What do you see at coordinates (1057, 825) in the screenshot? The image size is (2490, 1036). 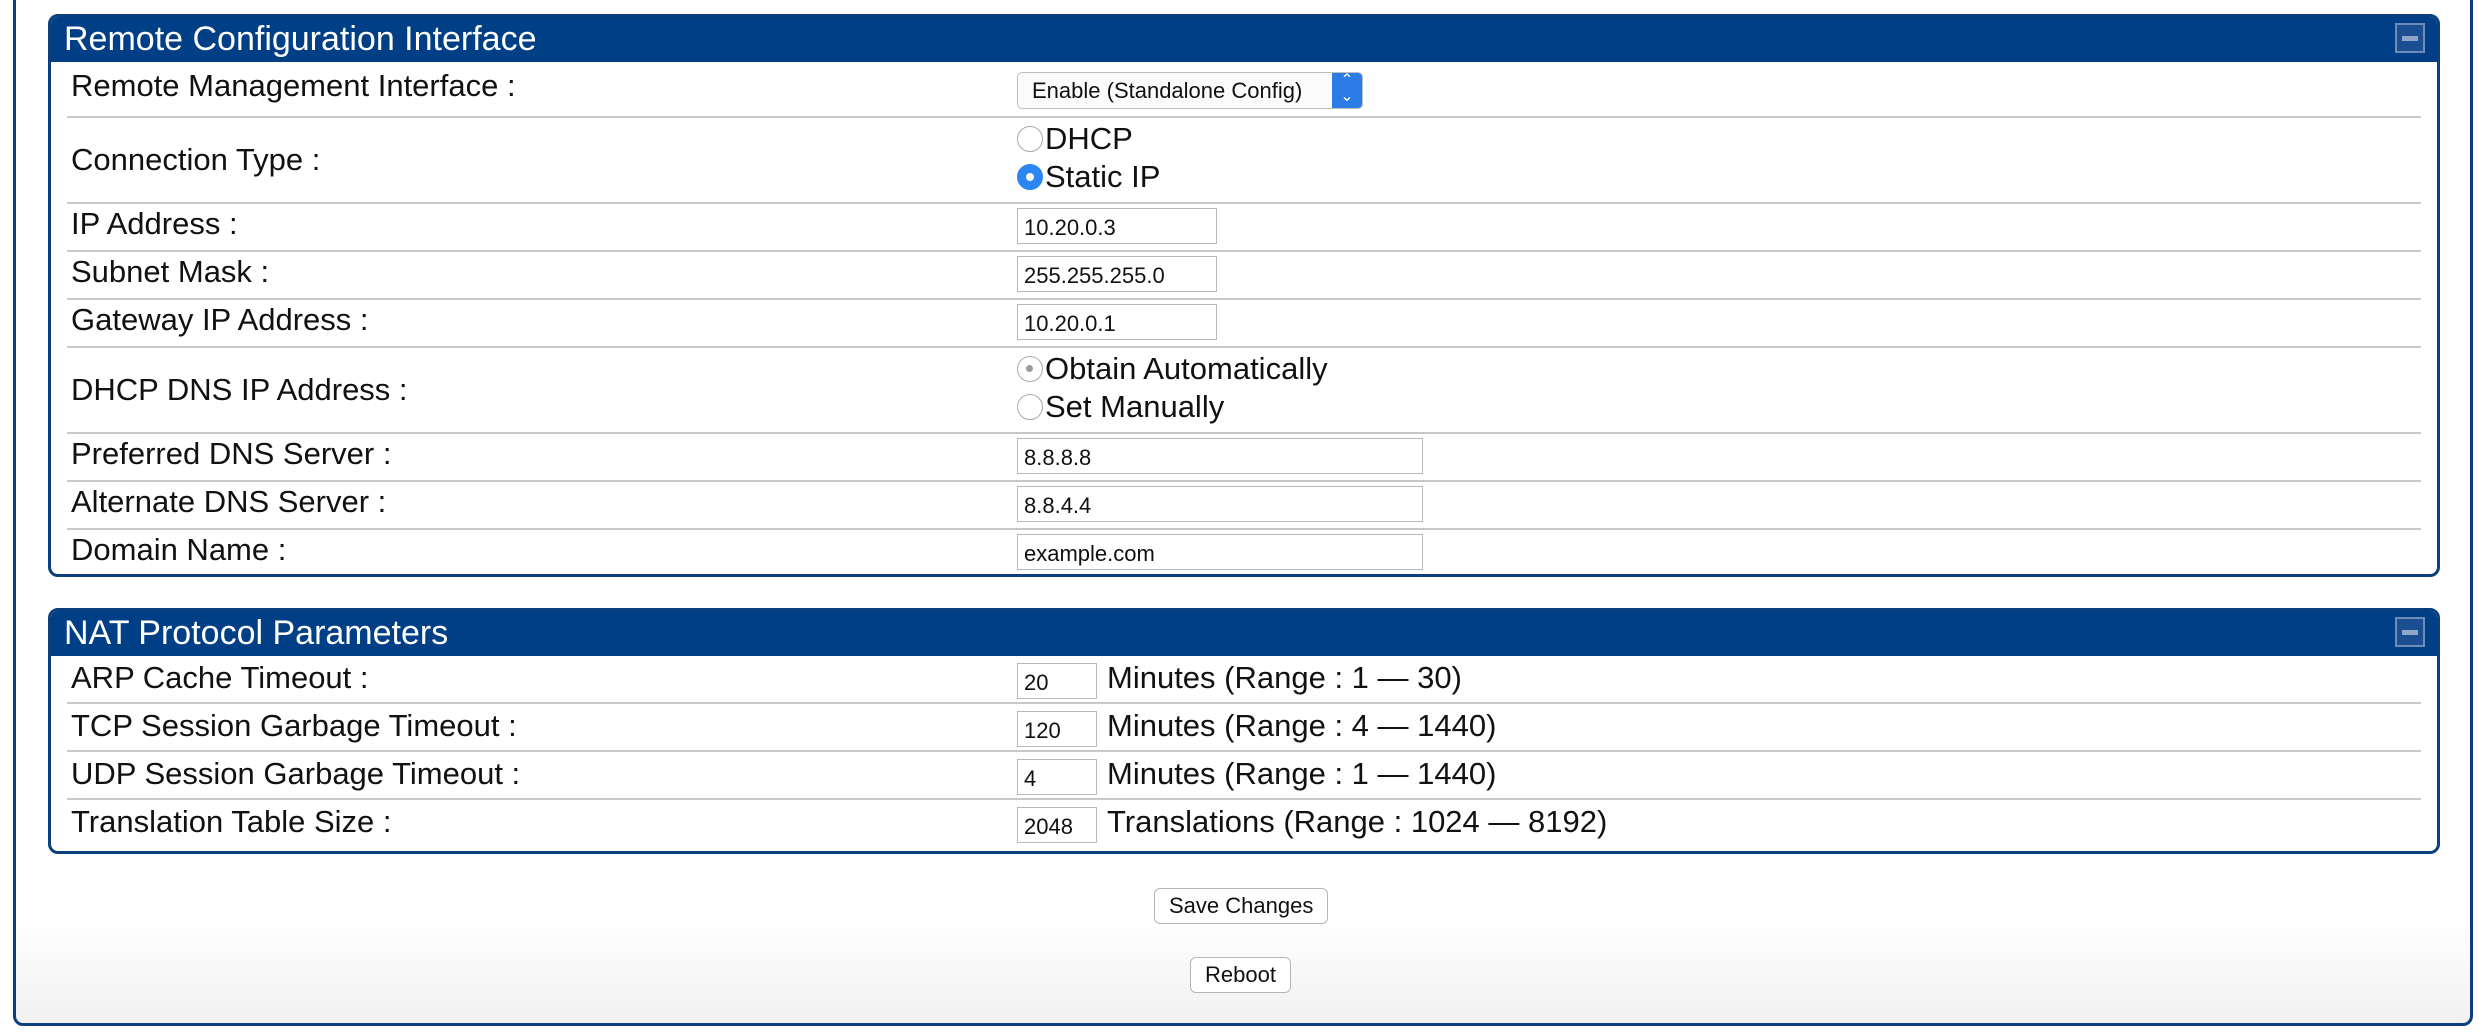 I see `translation-table-input` at bounding box center [1057, 825].